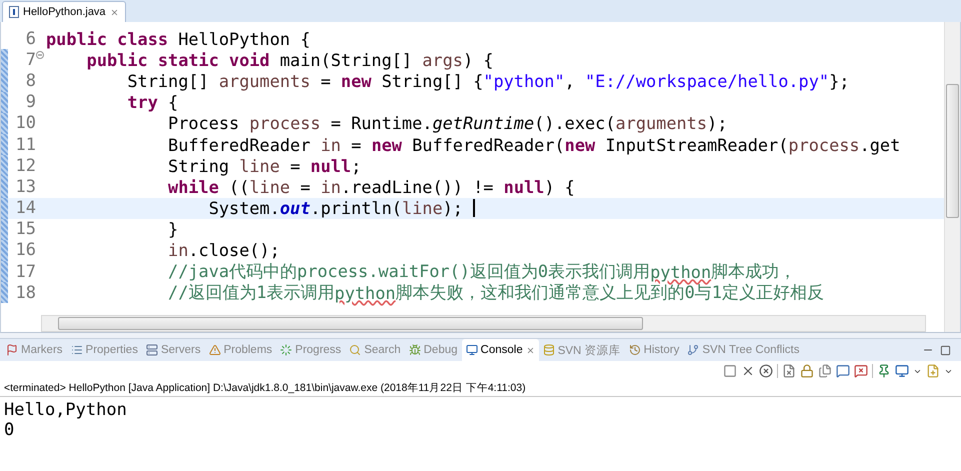 The image size is (961, 471). Describe the element at coordinates (474, 208) in the screenshot. I see `text-cursor` at that location.